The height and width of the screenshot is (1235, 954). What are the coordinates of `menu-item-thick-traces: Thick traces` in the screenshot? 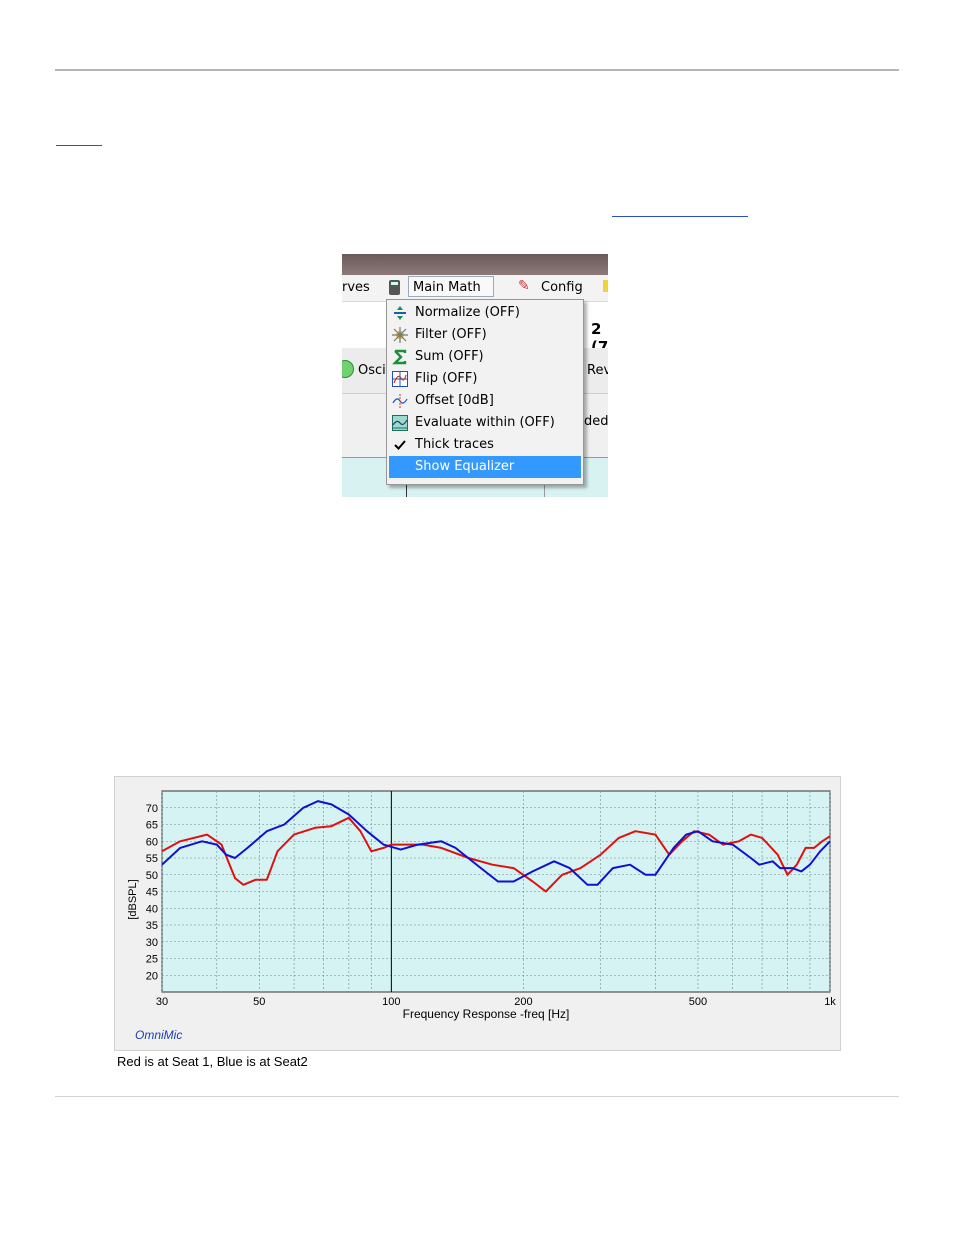 It's located at (485, 445).